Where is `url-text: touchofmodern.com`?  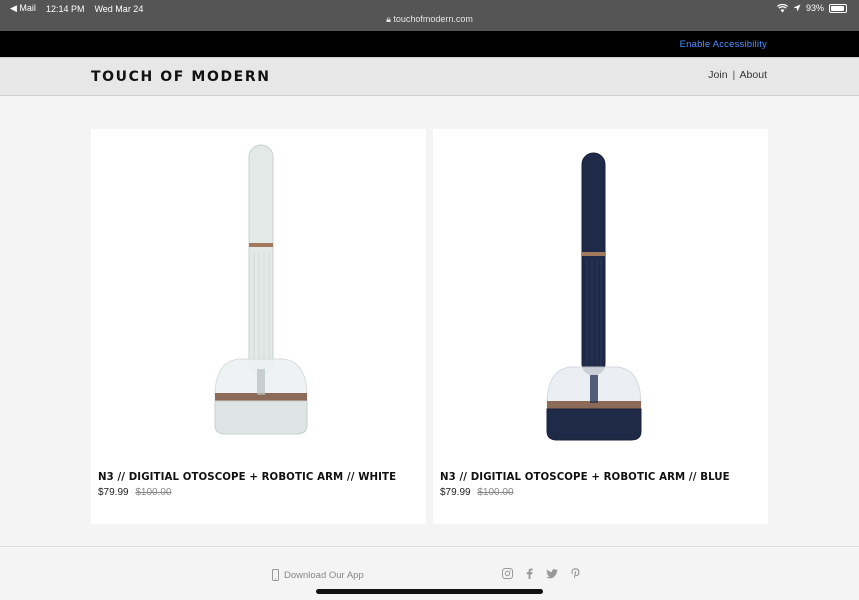
url-text: touchofmodern.com is located at coordinates (433, 19).